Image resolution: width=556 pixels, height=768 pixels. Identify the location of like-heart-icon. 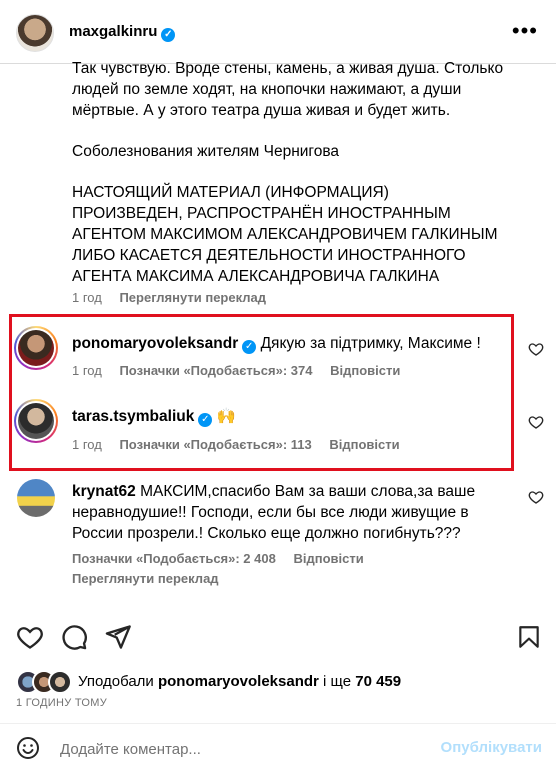
(30, 637).